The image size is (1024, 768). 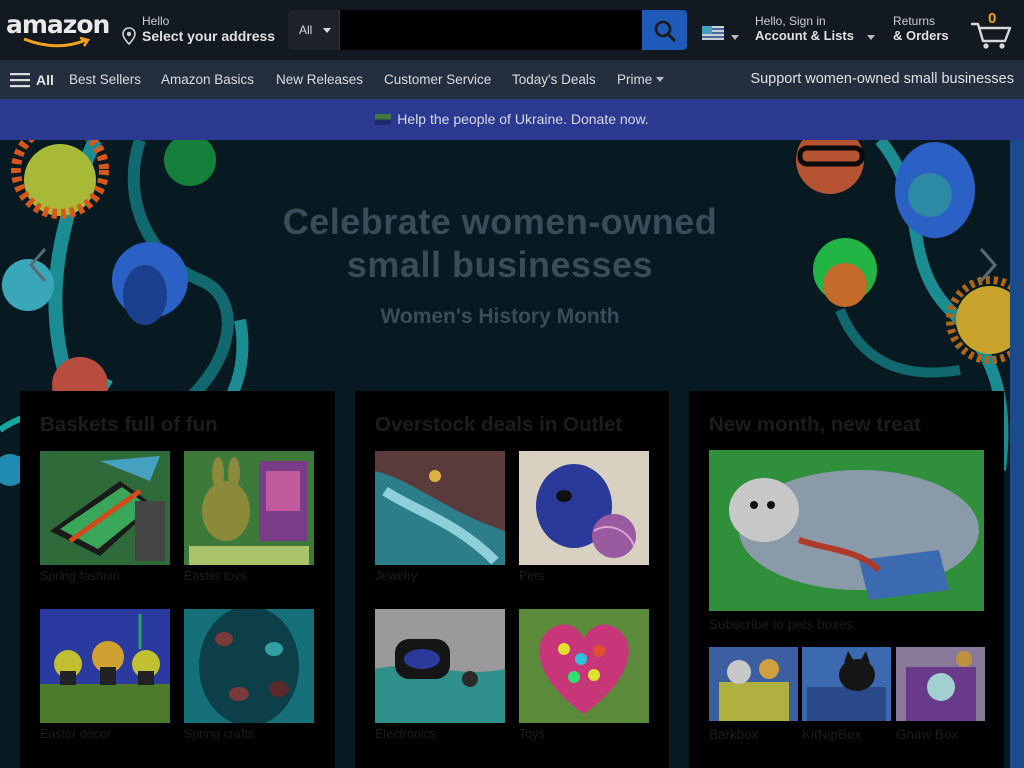 I want to click on tile-pets: Pets, so click(x=584, y=517).